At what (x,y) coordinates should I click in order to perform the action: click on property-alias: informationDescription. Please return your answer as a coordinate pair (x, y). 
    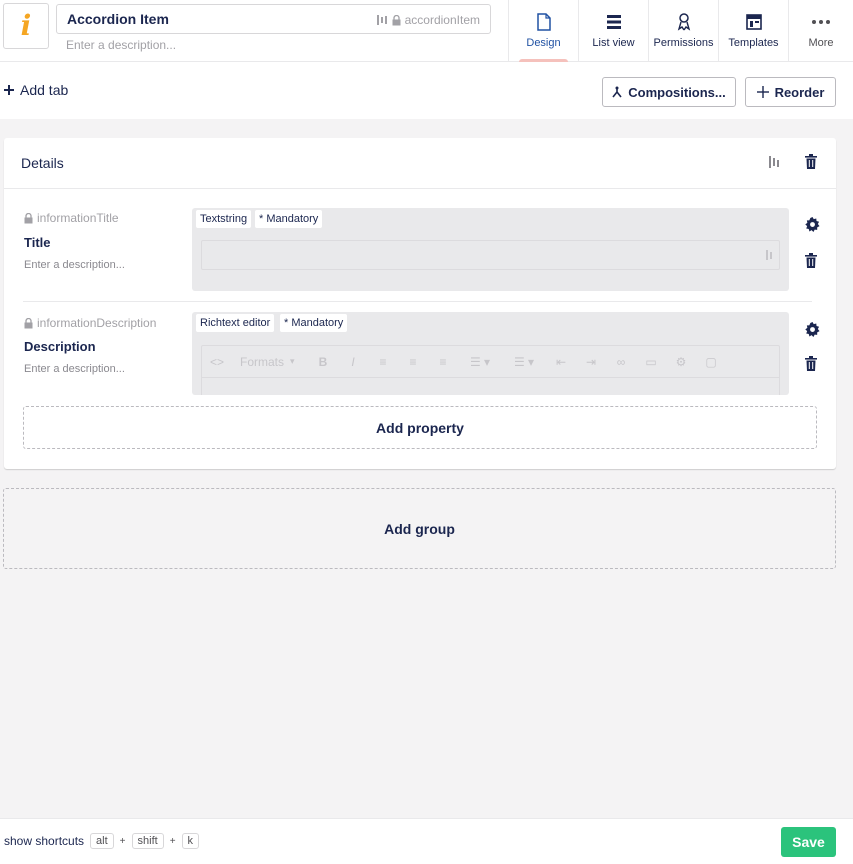
    Looking at the image, I should click on (90, 323).